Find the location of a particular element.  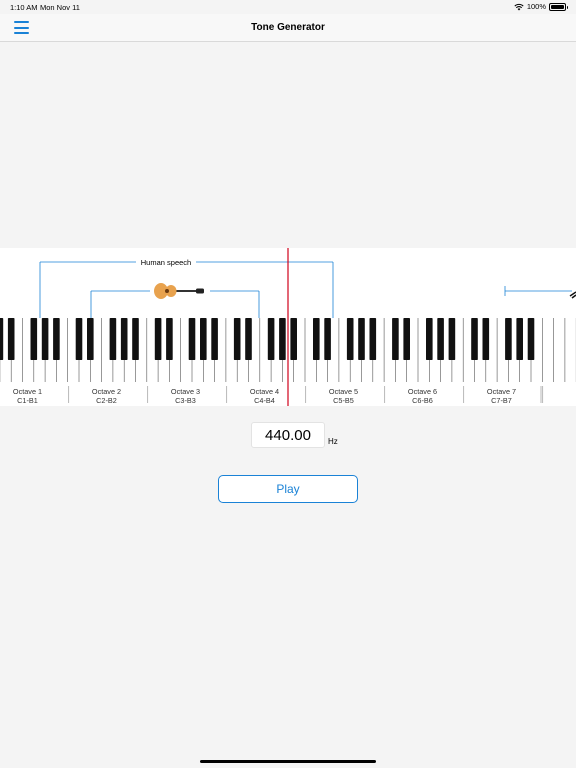

frequency-unit: Hz is located at coordinates (333, 441).